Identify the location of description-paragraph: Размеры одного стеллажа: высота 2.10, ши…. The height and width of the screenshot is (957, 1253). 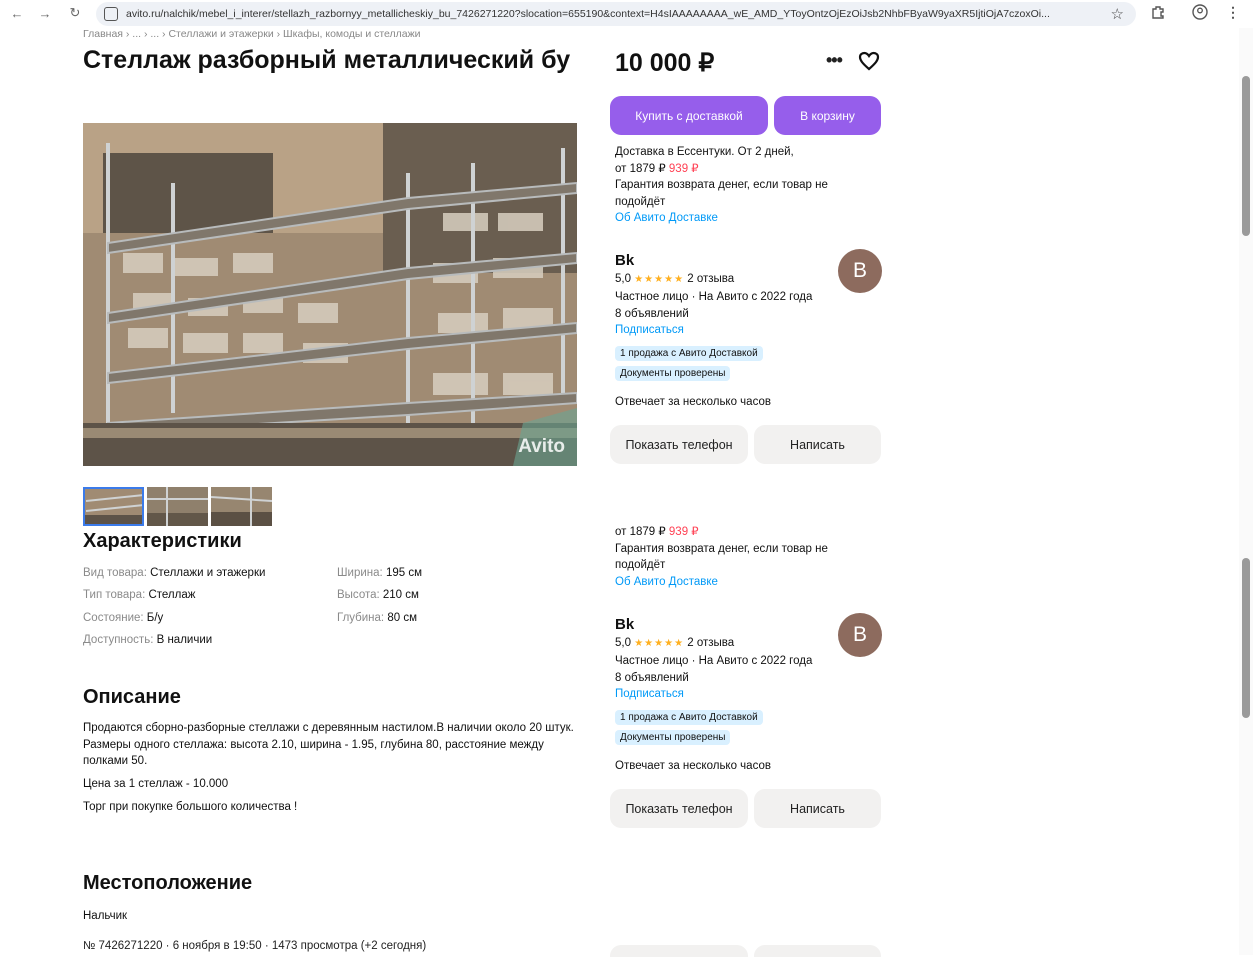
(313, 753).